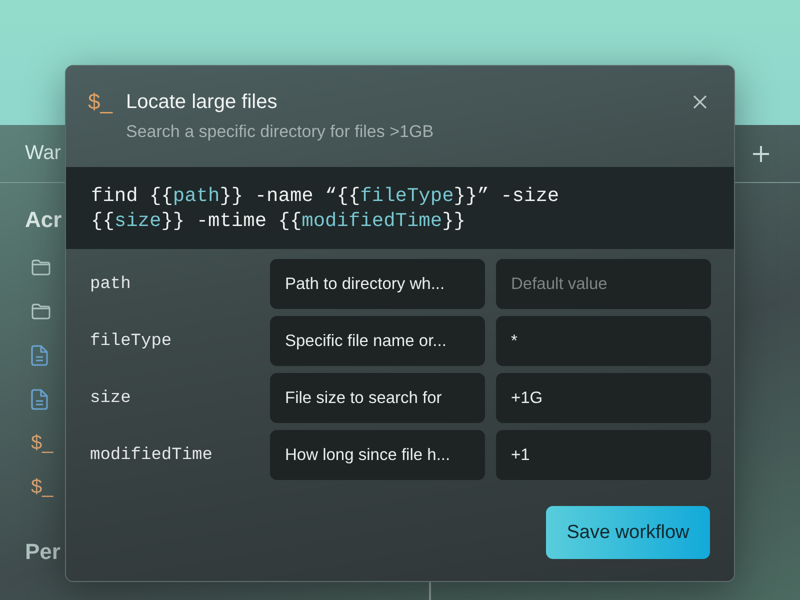 This screenshot has height=600, width=800. What do you see at coordinates (700, 102) in the screenshot?
I see `close-icon` at bounding box center [700, 102].